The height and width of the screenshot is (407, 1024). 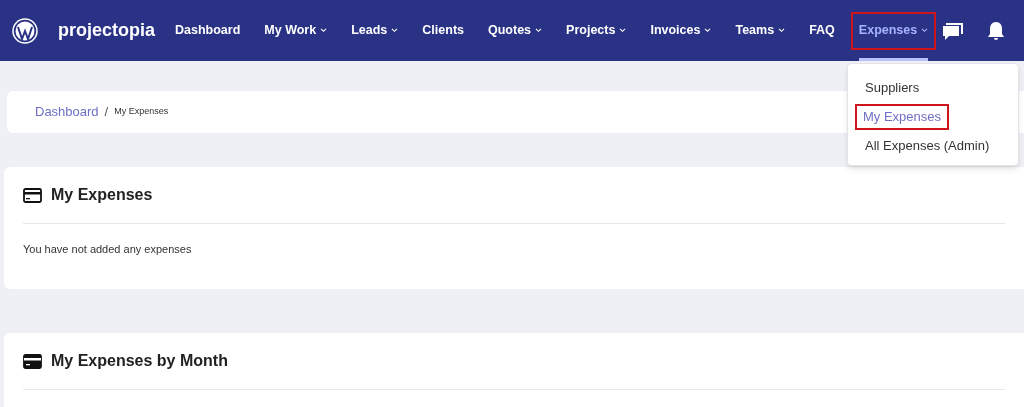 I want to click on nav-link: Dashboard, so click(x=208, y=30).